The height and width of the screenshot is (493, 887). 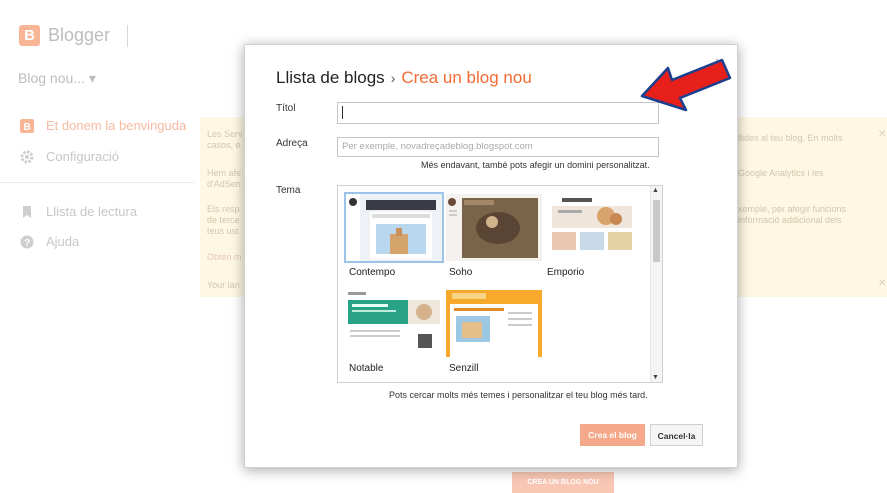 I want to click on theme-name: Emporio, so click(x=566, y=272).